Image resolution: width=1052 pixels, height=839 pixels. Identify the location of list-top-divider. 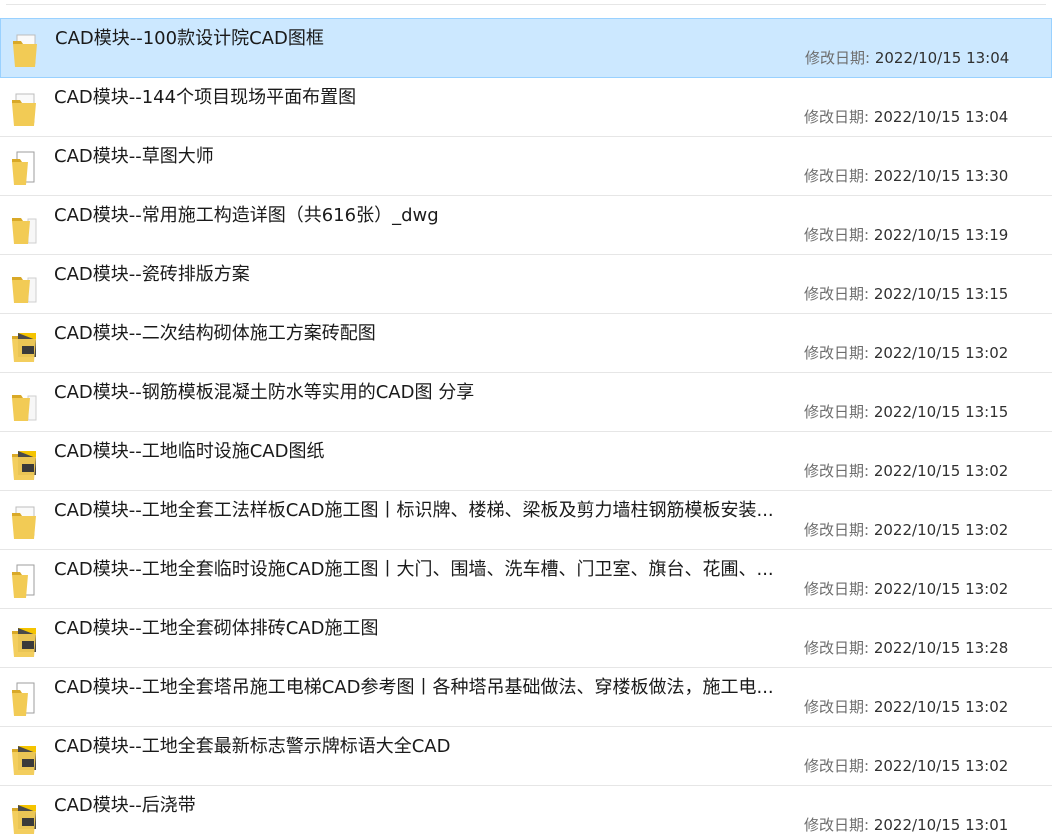
(526, 4).